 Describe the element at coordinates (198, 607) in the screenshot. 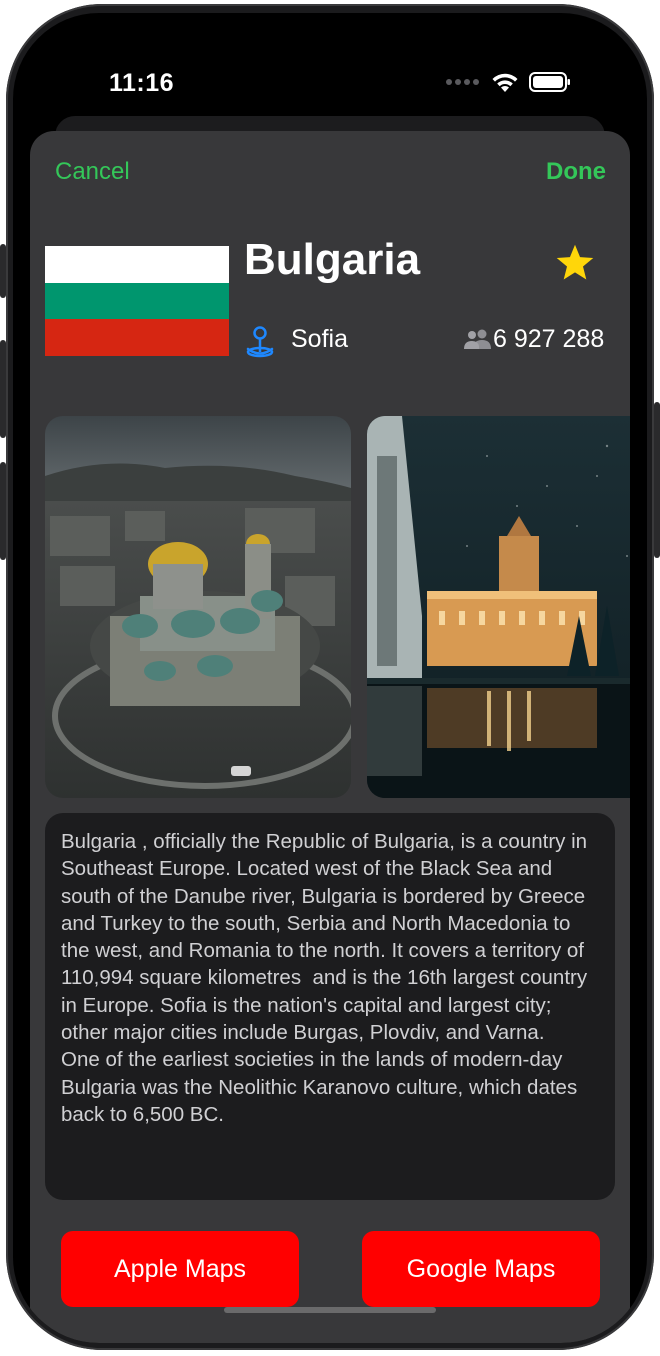

I see `photo-cathedral` at that location.